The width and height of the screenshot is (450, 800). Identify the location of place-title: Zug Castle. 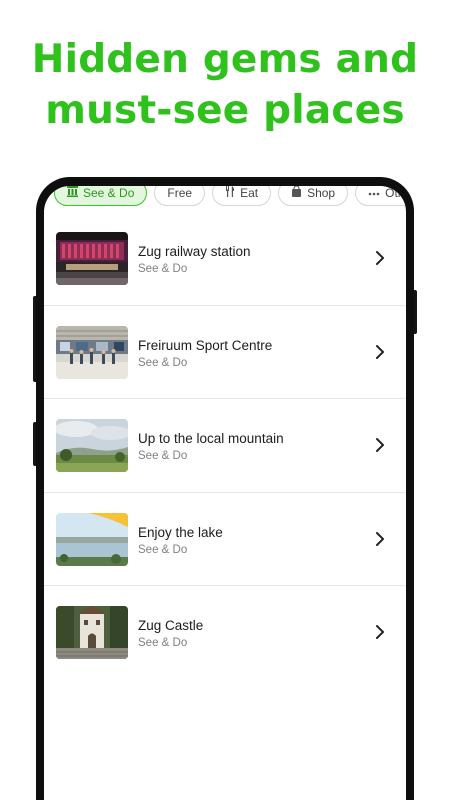
(171, 625).